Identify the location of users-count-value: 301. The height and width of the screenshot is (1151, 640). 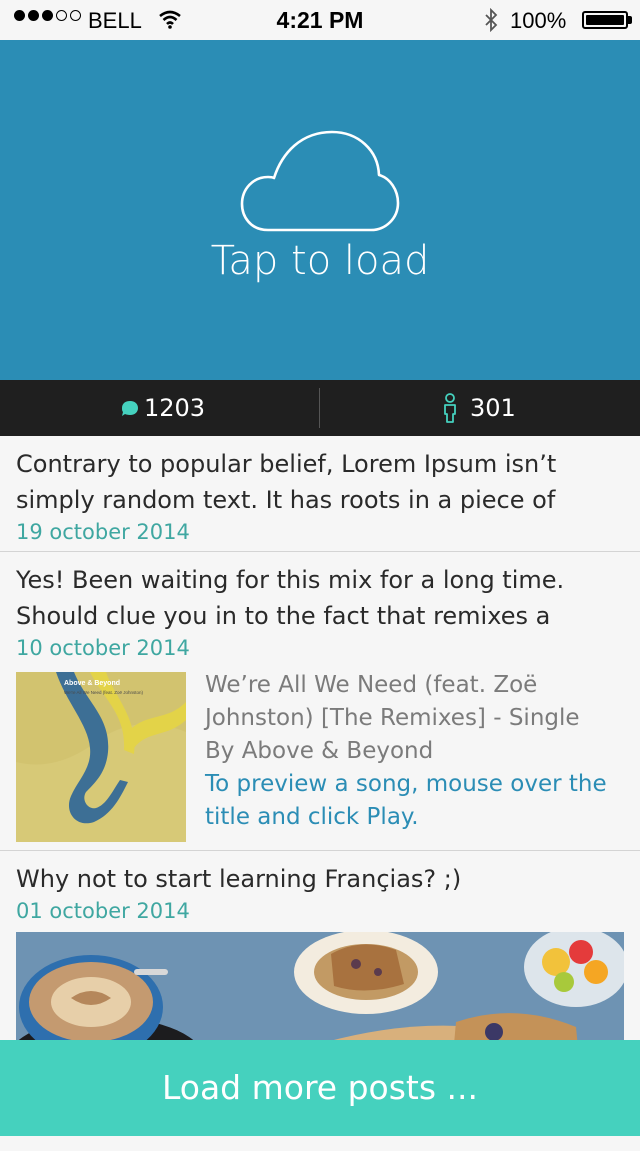
(493, 408).